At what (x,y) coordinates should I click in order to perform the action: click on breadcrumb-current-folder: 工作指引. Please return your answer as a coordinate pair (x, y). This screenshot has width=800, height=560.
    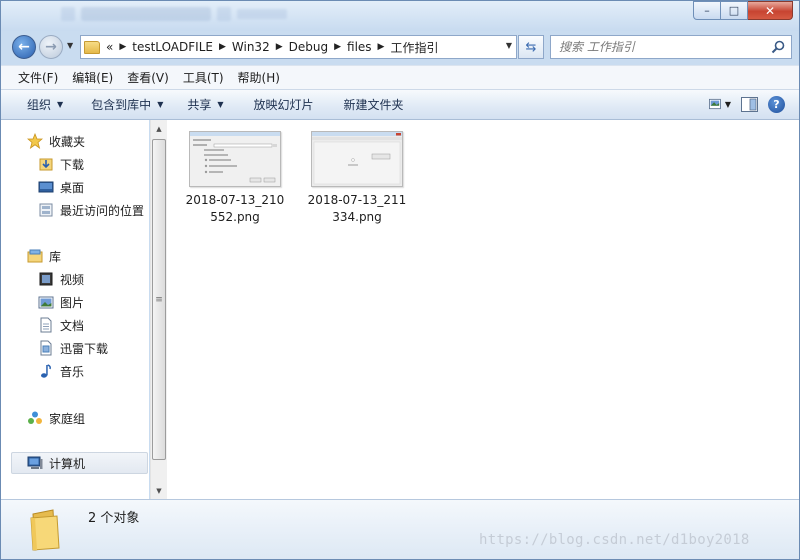
    Looking at the image, I should click on (414, 47).